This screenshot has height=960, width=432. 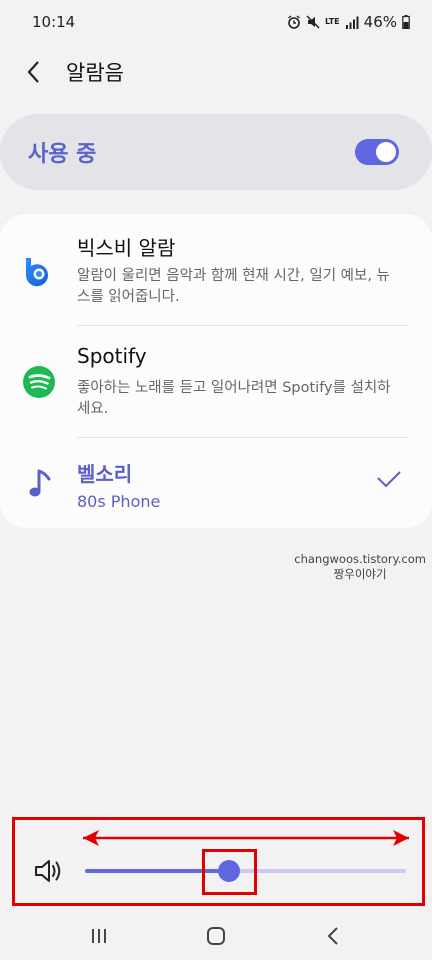 I want to click on lte-icon: LTE, so click(x=332, y=21).